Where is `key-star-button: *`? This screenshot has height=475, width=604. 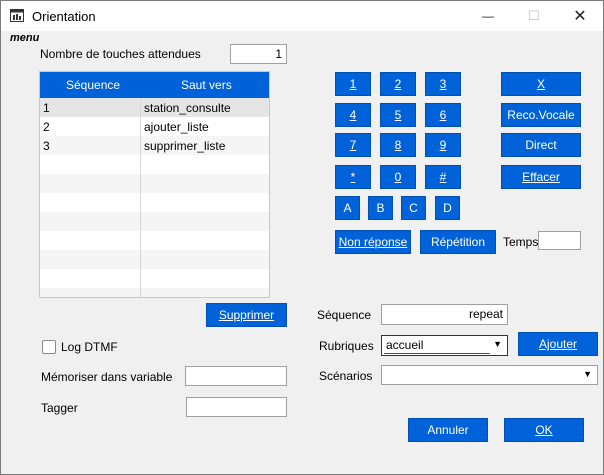 key-star-button: * is located at coordinates (353, 177).